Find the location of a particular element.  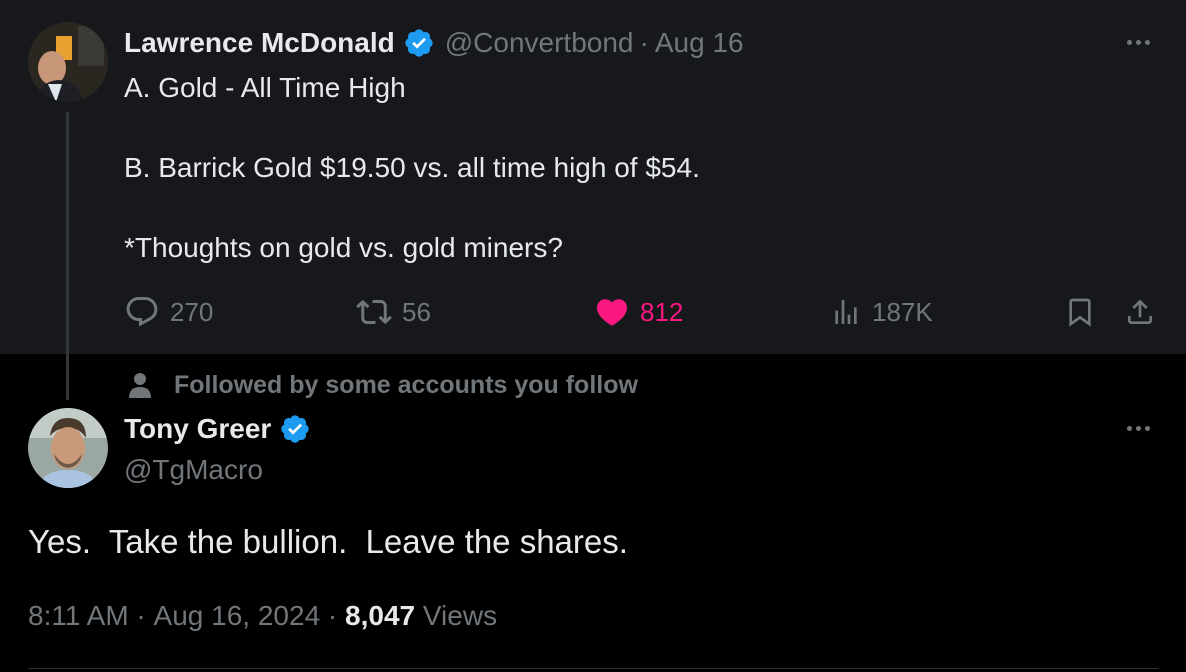

share-icon is located at coordinates (1140, 311).